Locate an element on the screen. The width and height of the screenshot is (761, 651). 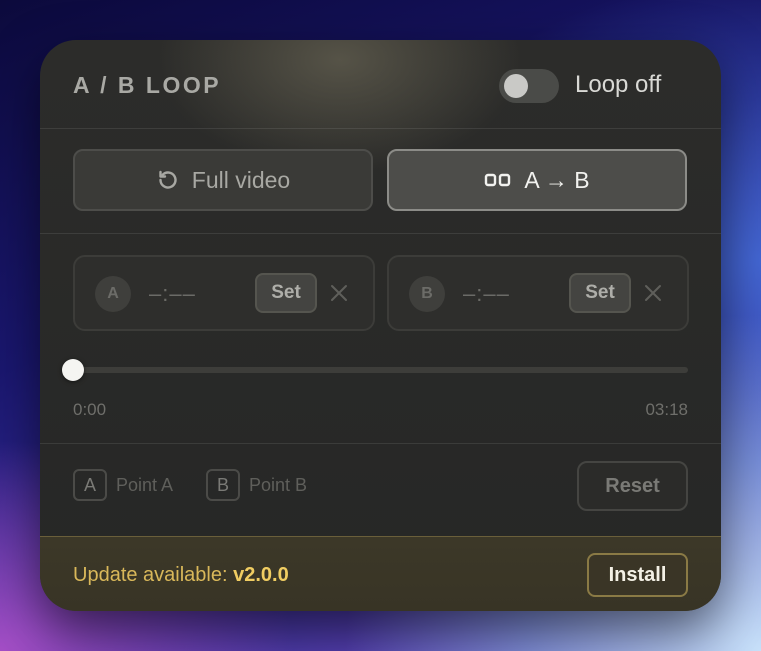
legend-point-a: A Point A is located at coordinates (123, 485).